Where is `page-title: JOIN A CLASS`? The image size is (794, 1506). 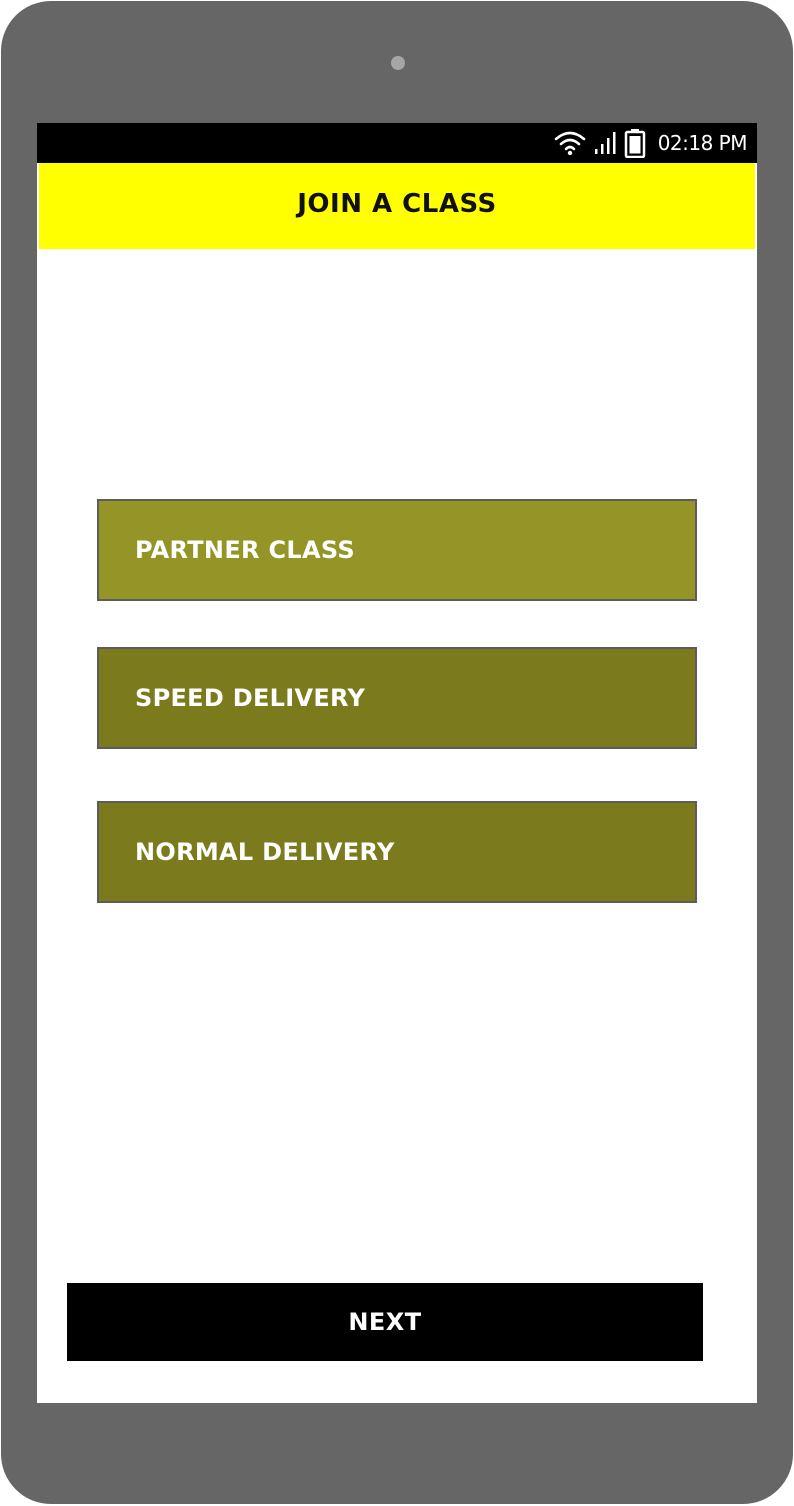
page-title: JOIN A CLASS is located at coordinates (397, 204).